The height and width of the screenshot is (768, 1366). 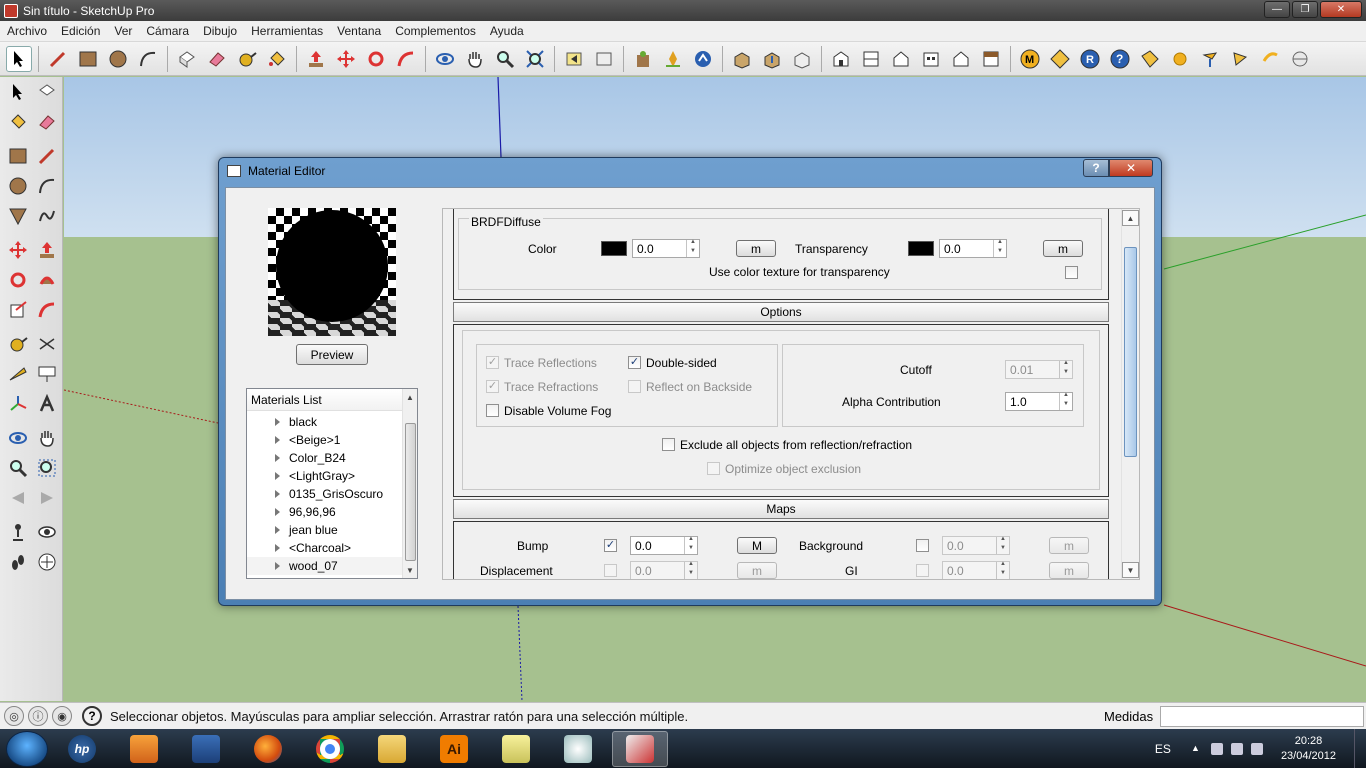 I want to click on bump-map-button: M, so click(x=757, y=545).